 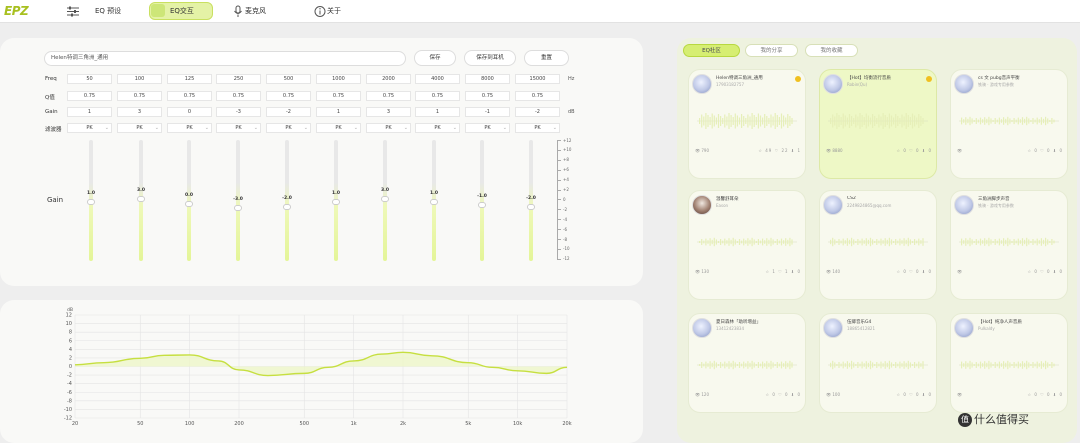 What do you see at coordinates (108, 11) in the screenshot?
I see `tab-eq-presets: EQ 预设` at bounding box center [108, 11].